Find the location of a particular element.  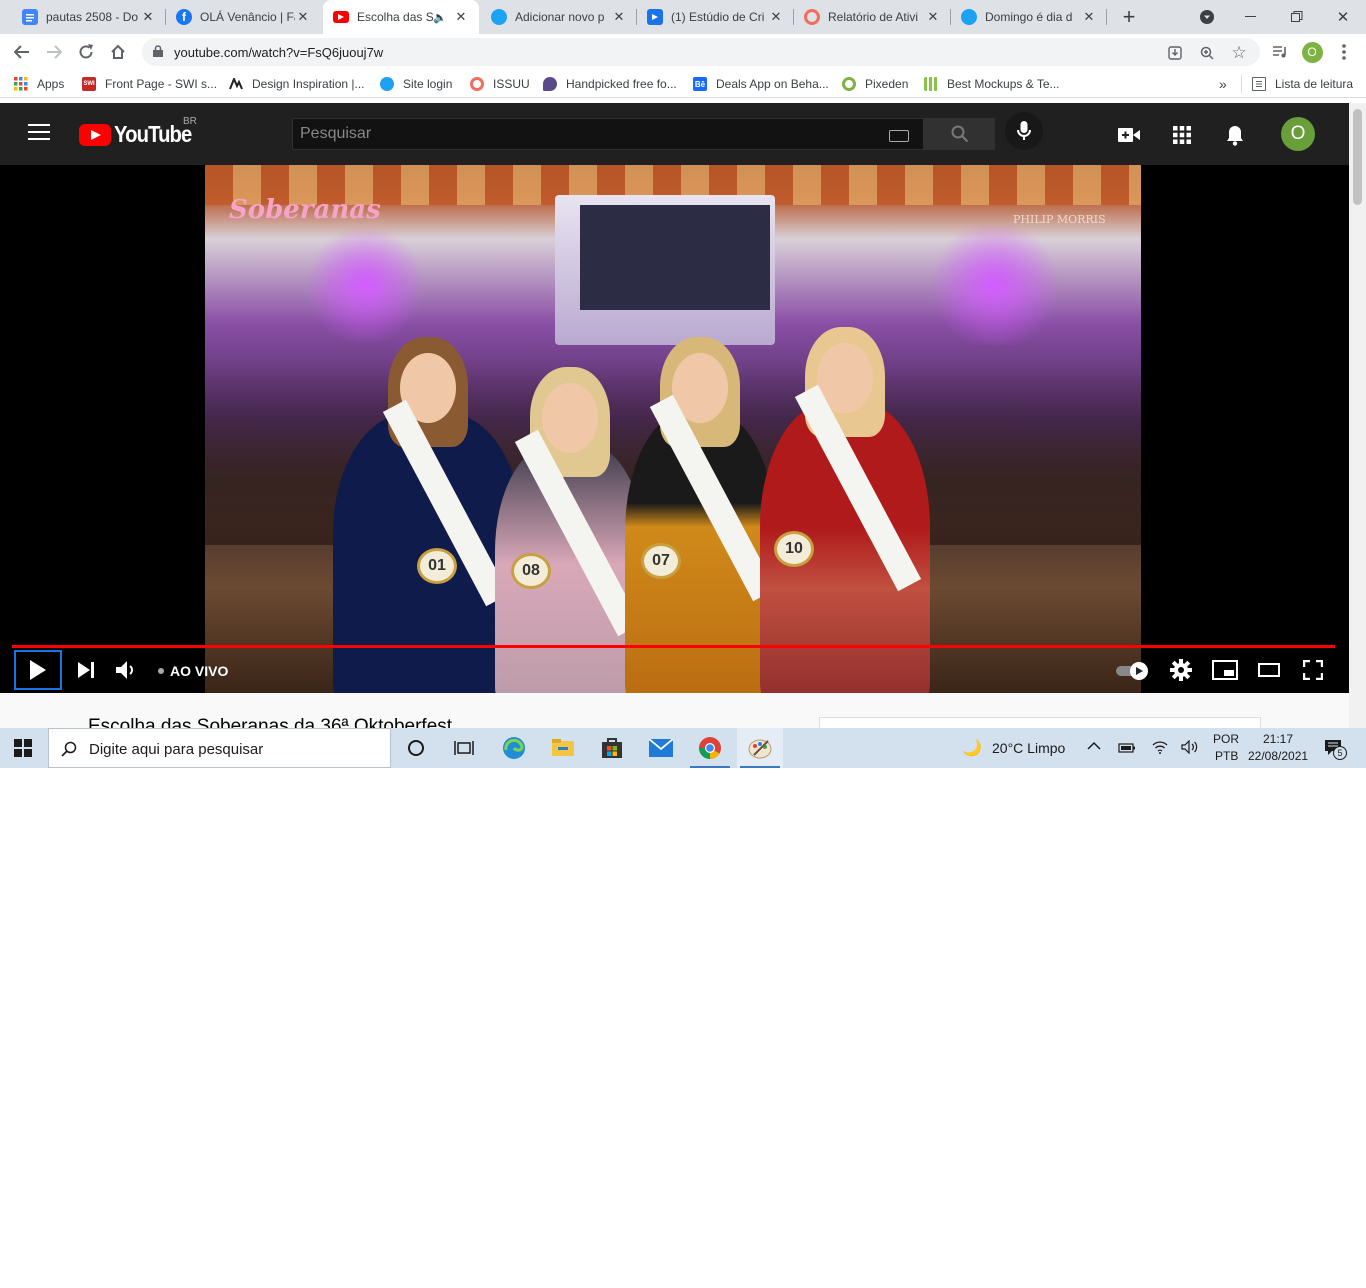

notifications-bell-icon is located at coordinates (1235, 135).